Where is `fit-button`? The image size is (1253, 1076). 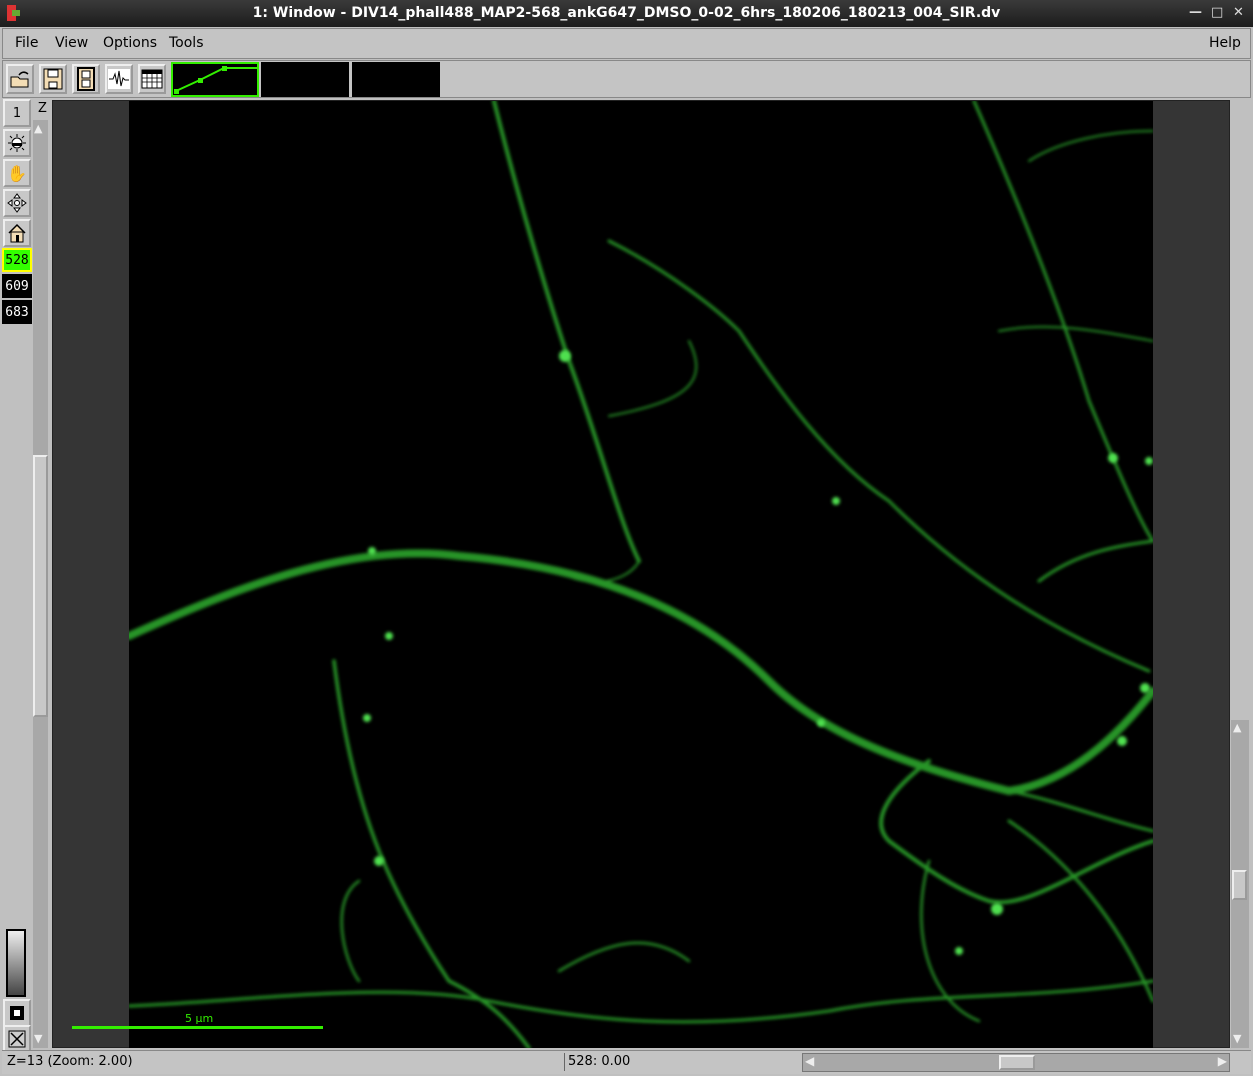
fit-button is located at coordinates (17, 1039).